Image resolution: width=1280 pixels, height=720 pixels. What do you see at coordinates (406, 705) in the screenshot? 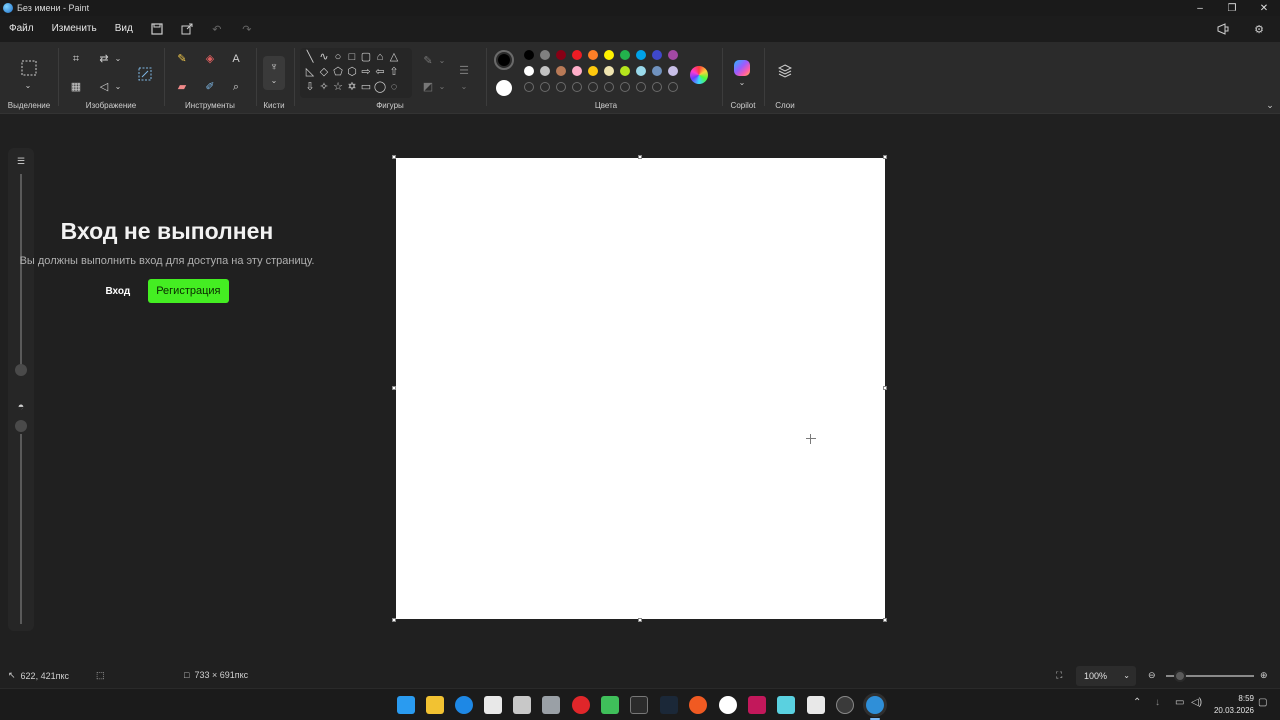
I see `start-menu-icon` at bounding box center [406, 705].